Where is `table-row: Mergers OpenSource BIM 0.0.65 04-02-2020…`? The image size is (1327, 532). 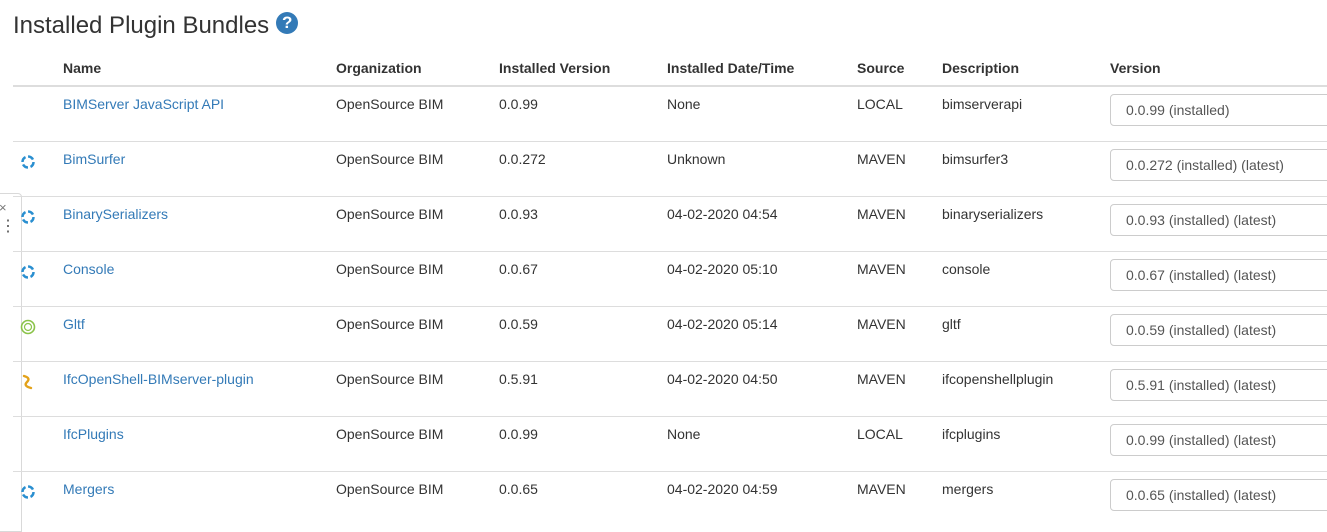 table-row: Mergers OpenSource BIM 0.0.65 04-02-2020… is located at coordinates (670, 498).